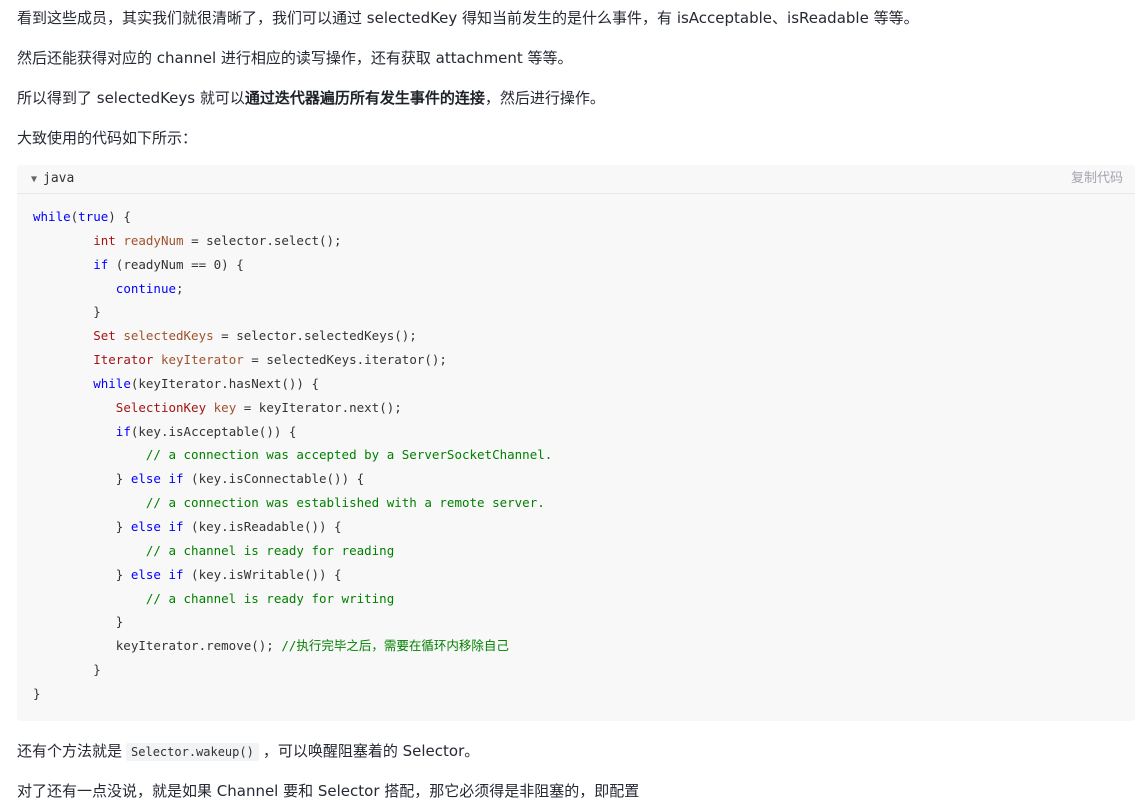  Describe the element at coordinates (292, 265) in the screenshot. I see `code-line: if (readyNum == 0) {` at that location.